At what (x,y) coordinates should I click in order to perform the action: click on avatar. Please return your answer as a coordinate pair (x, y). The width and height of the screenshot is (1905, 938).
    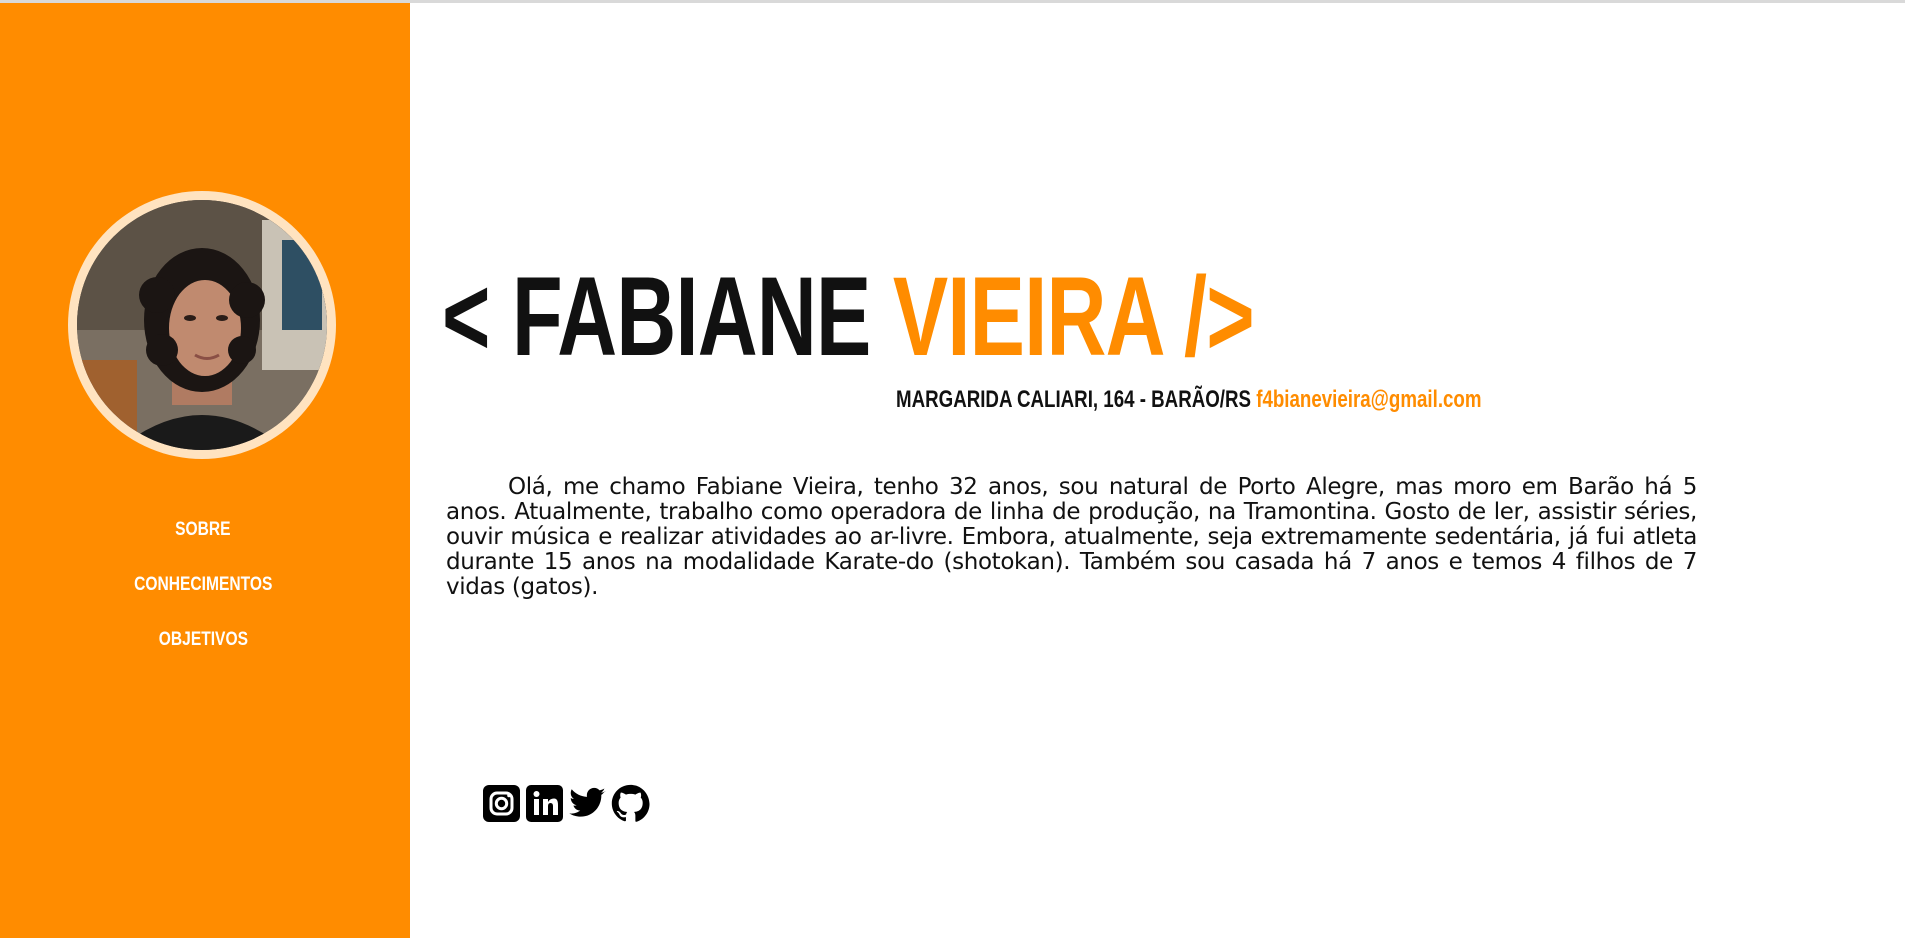
    Looking at the image, I should click on (202, 325).